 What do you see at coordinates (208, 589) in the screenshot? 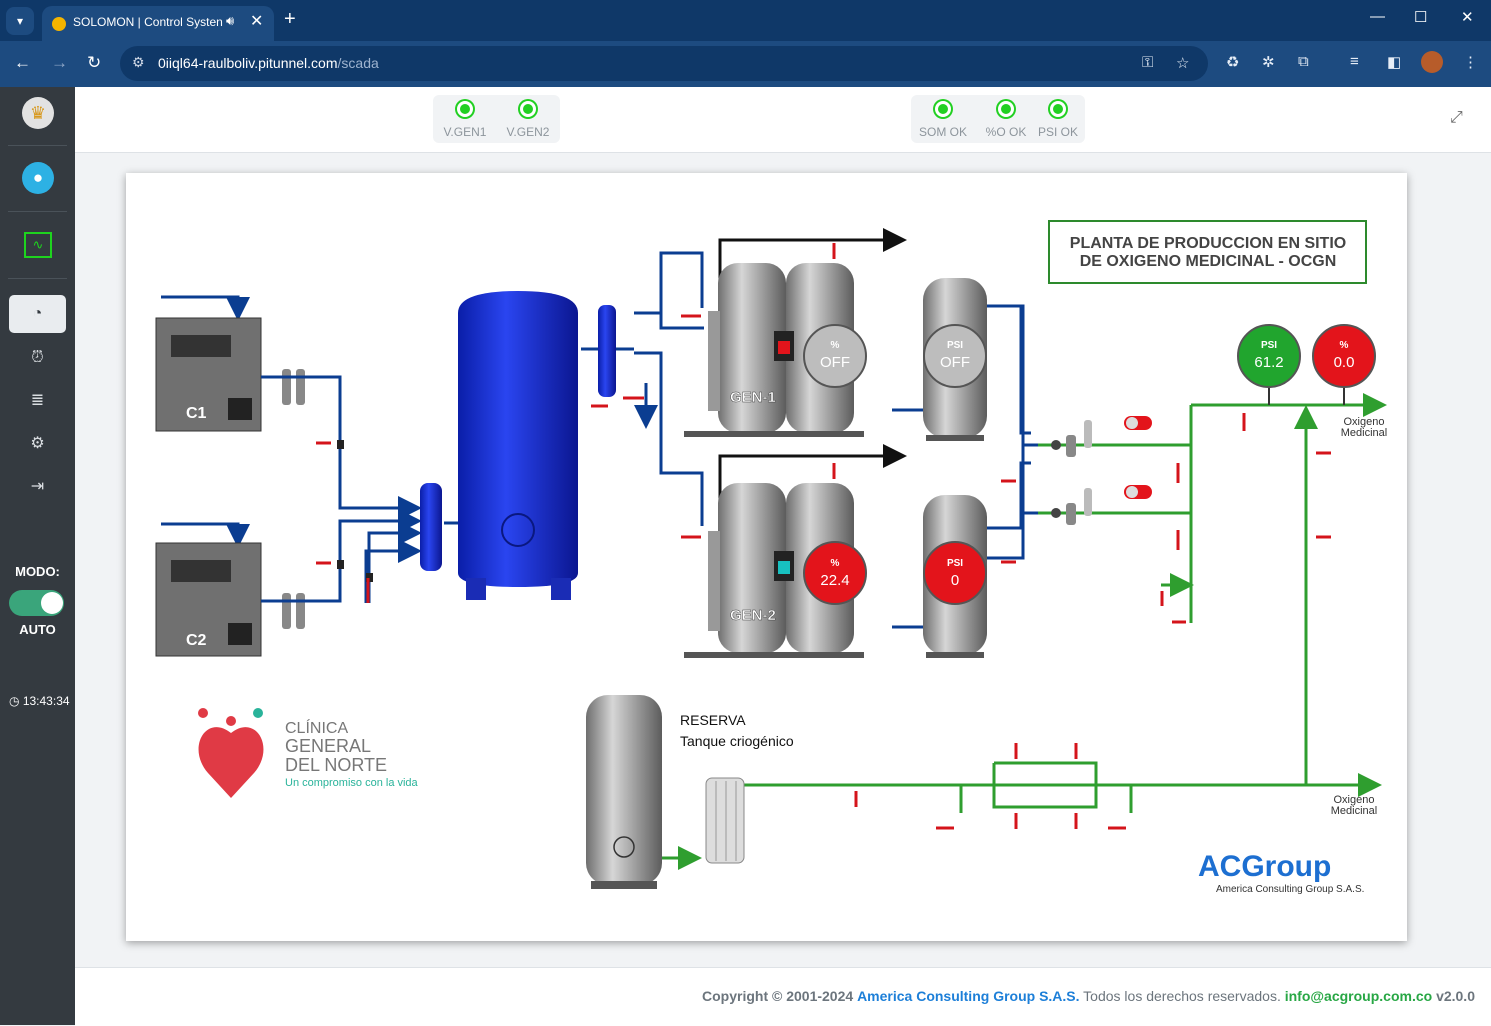
I see `compressor-c2: C2` at bounding box center [208, 589].